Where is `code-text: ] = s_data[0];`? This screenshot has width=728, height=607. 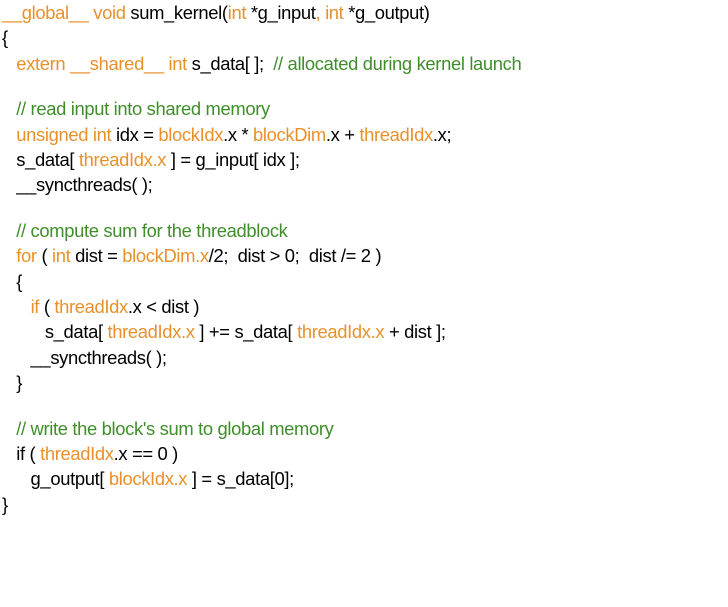 code-text: ] = s_data[0]; is located at coordinates (240, 479).